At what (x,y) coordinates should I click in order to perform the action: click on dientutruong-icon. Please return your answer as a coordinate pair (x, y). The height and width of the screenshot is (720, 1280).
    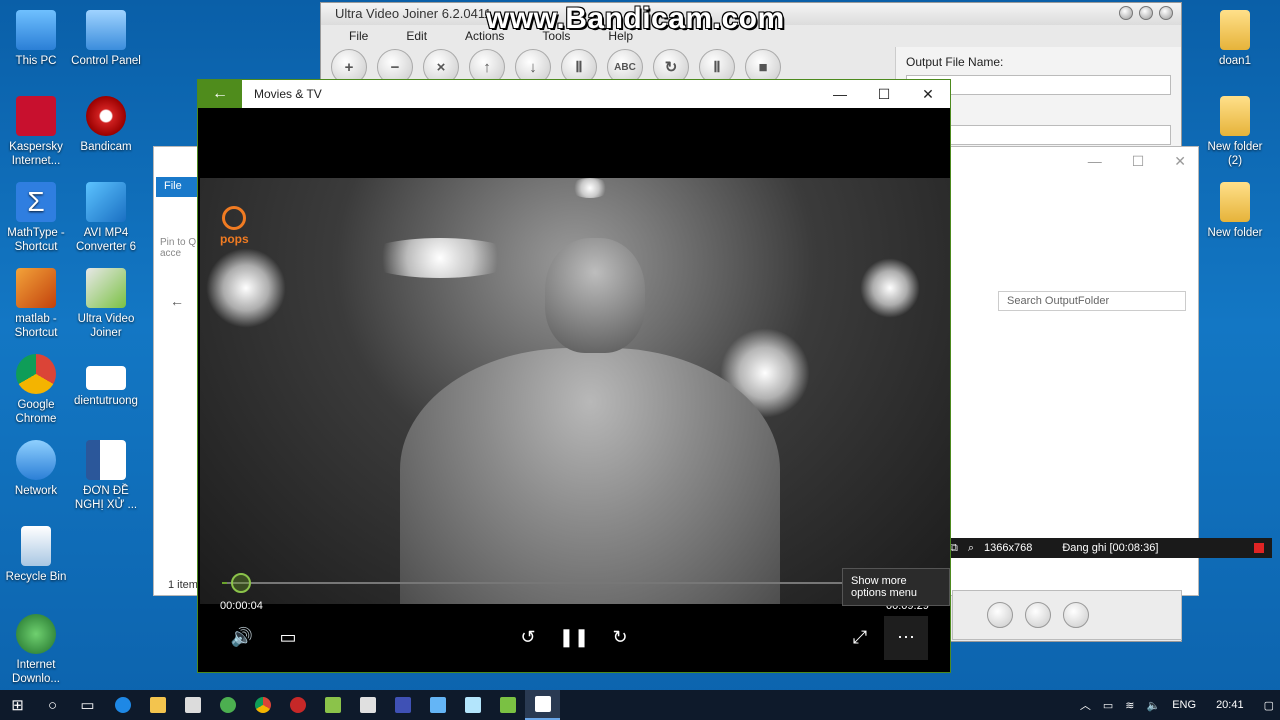
    Looking at the image, I should click on (106, 378).